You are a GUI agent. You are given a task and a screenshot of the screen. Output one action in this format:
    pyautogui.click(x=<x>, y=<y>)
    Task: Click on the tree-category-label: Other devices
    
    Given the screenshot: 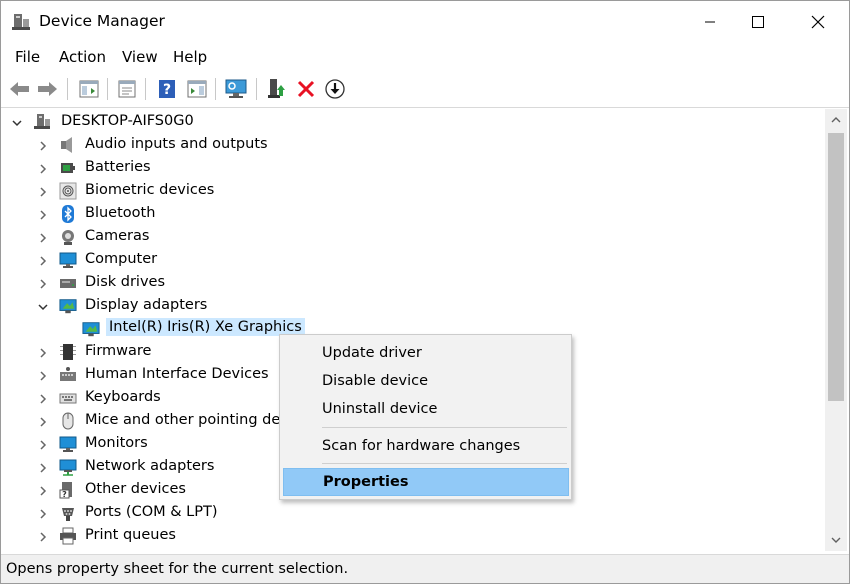 What is the action you would take?
    pyautogui.click(x=135, y=489)
    